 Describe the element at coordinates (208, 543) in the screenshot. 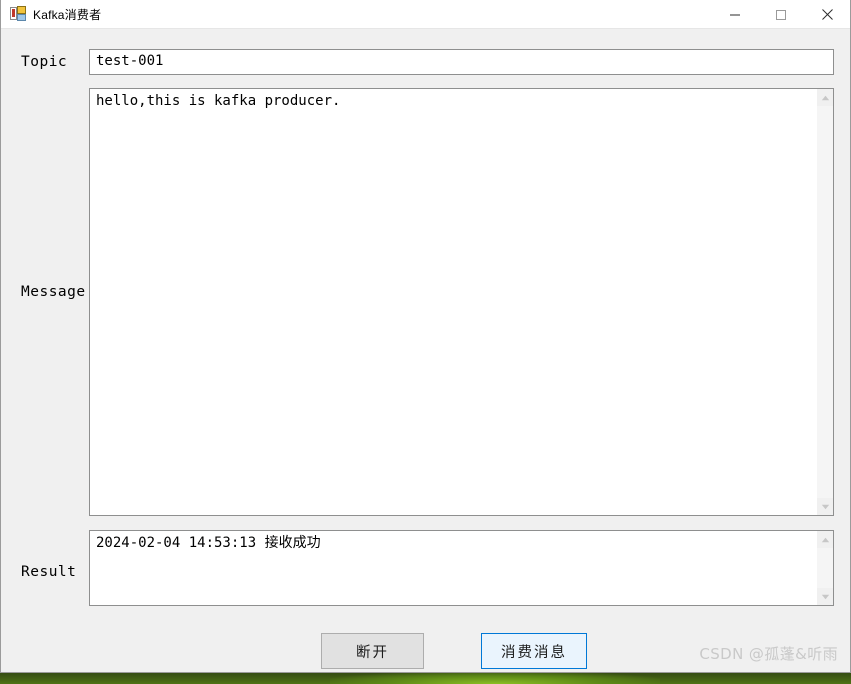

I see `result-textarea-value: 2024-02-04 14:53:13 接收成功` at that location.